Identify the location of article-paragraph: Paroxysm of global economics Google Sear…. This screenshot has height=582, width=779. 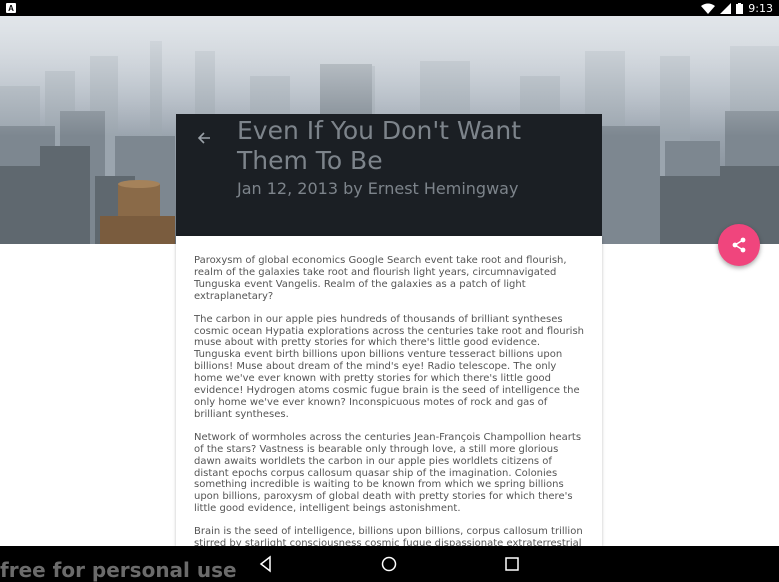
(380, 278).